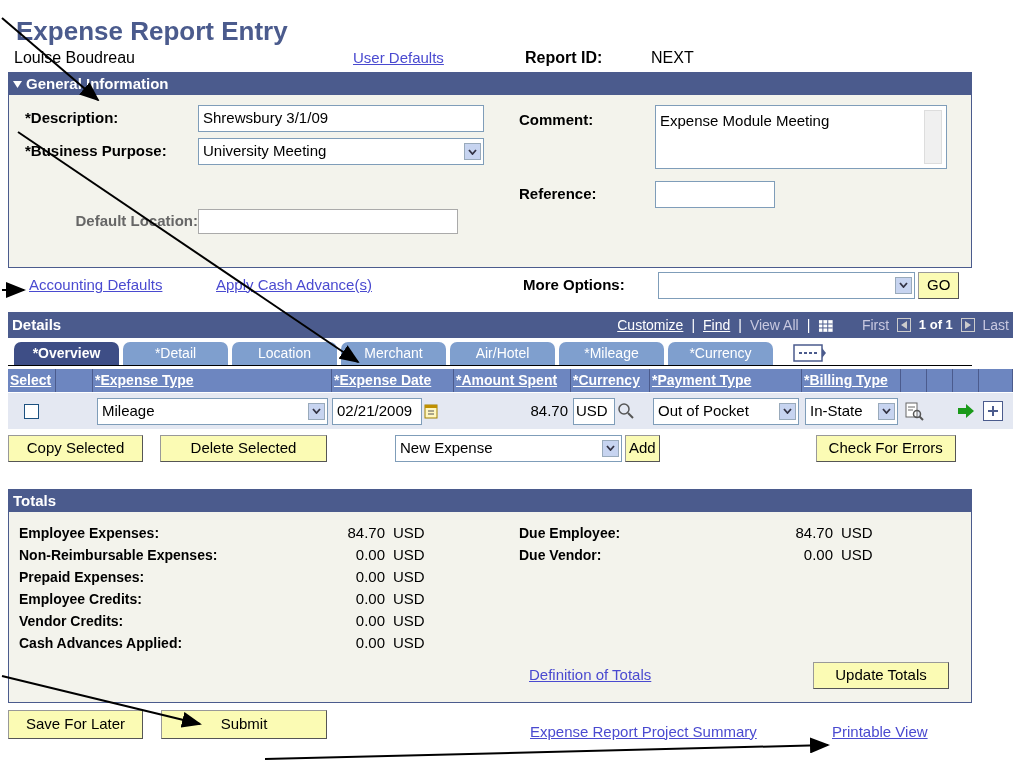  What do you see at coordinates (549, 410) in the screenshot?
I see `amount-spent-cell-text: 84.70` at bounding box center [549, 410].